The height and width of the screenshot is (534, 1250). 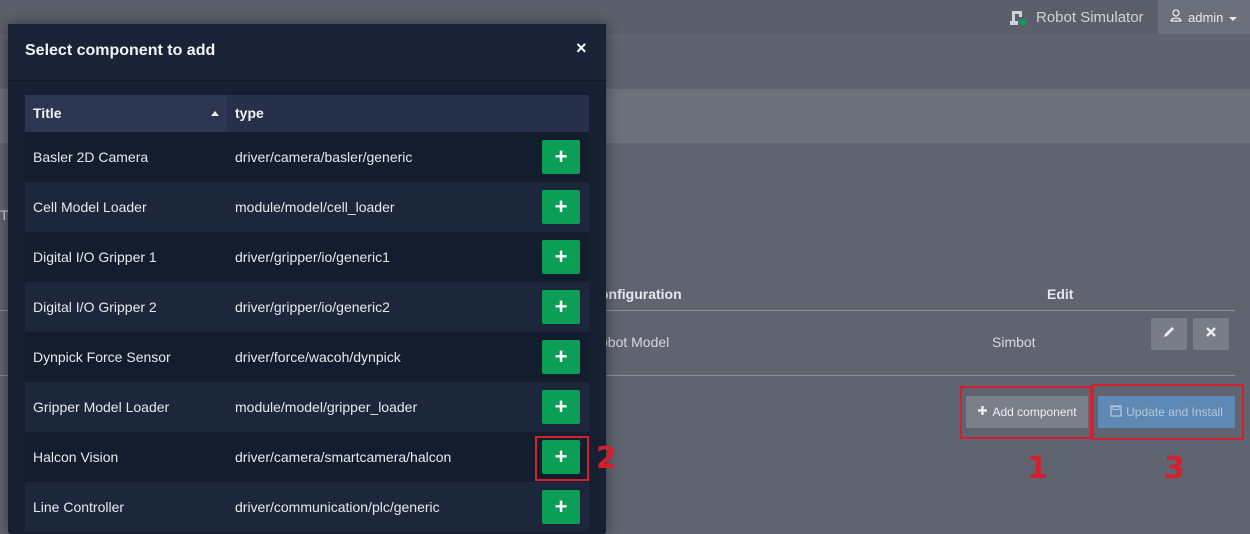 I want to click on annotation-number-1: 1, so click(x=1037, y=468).